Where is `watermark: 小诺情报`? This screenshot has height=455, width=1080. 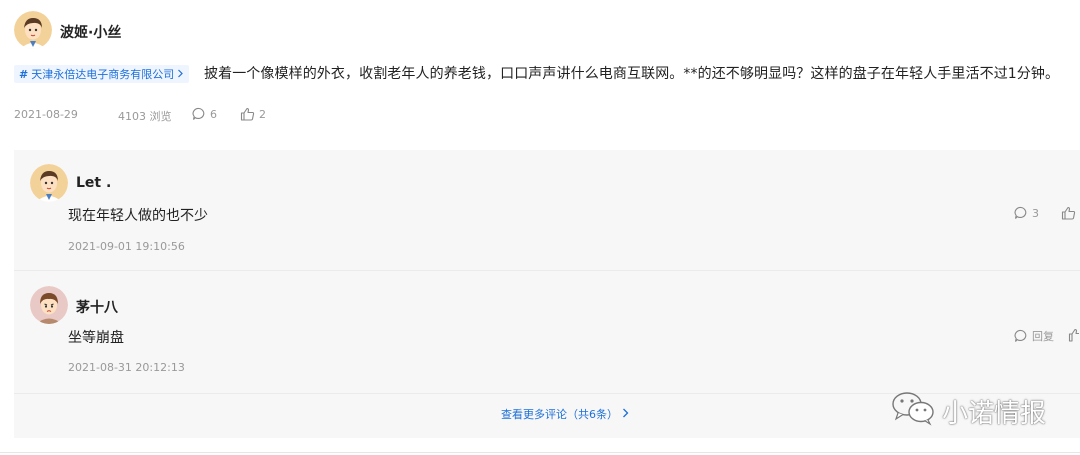
watermark: 小诺情报 is located at coordinates (968, 411).